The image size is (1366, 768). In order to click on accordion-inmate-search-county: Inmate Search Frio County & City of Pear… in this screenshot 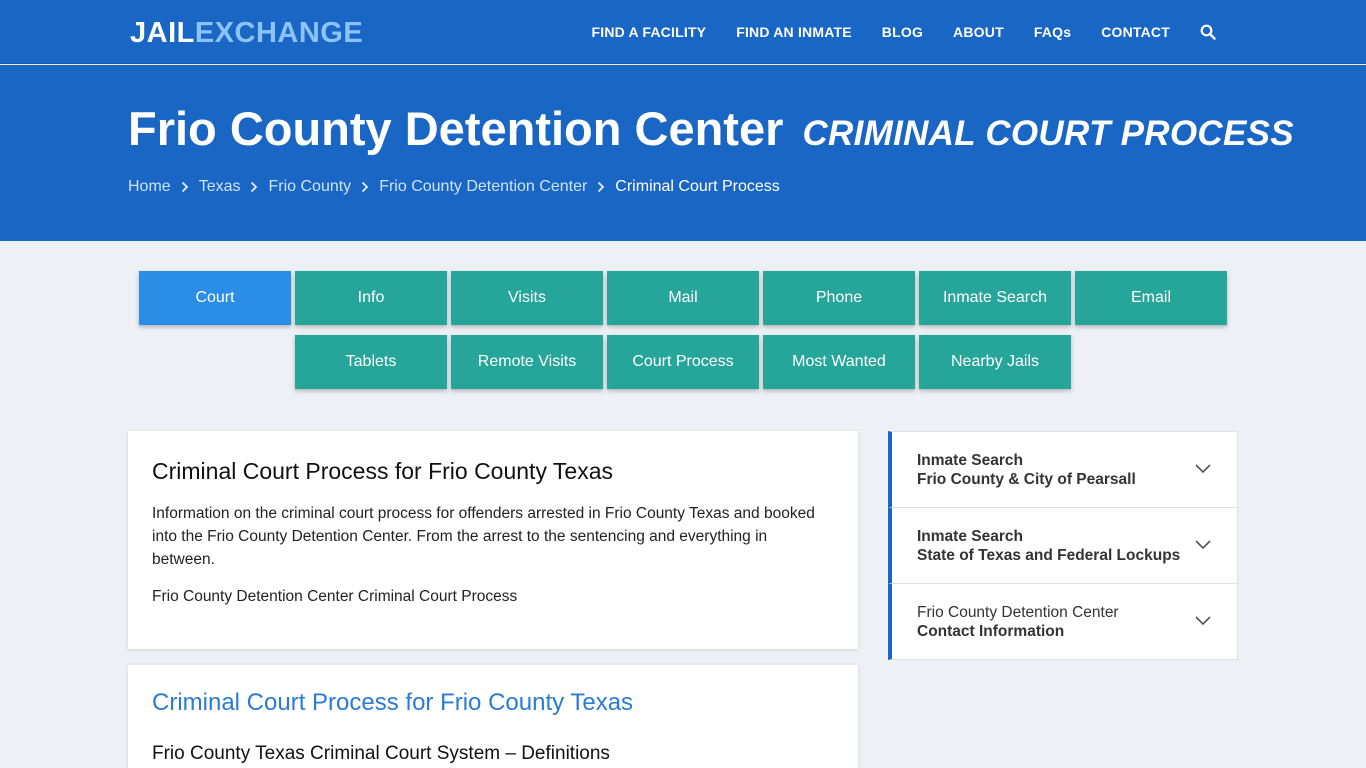, I will do `click(1063, 469)`.